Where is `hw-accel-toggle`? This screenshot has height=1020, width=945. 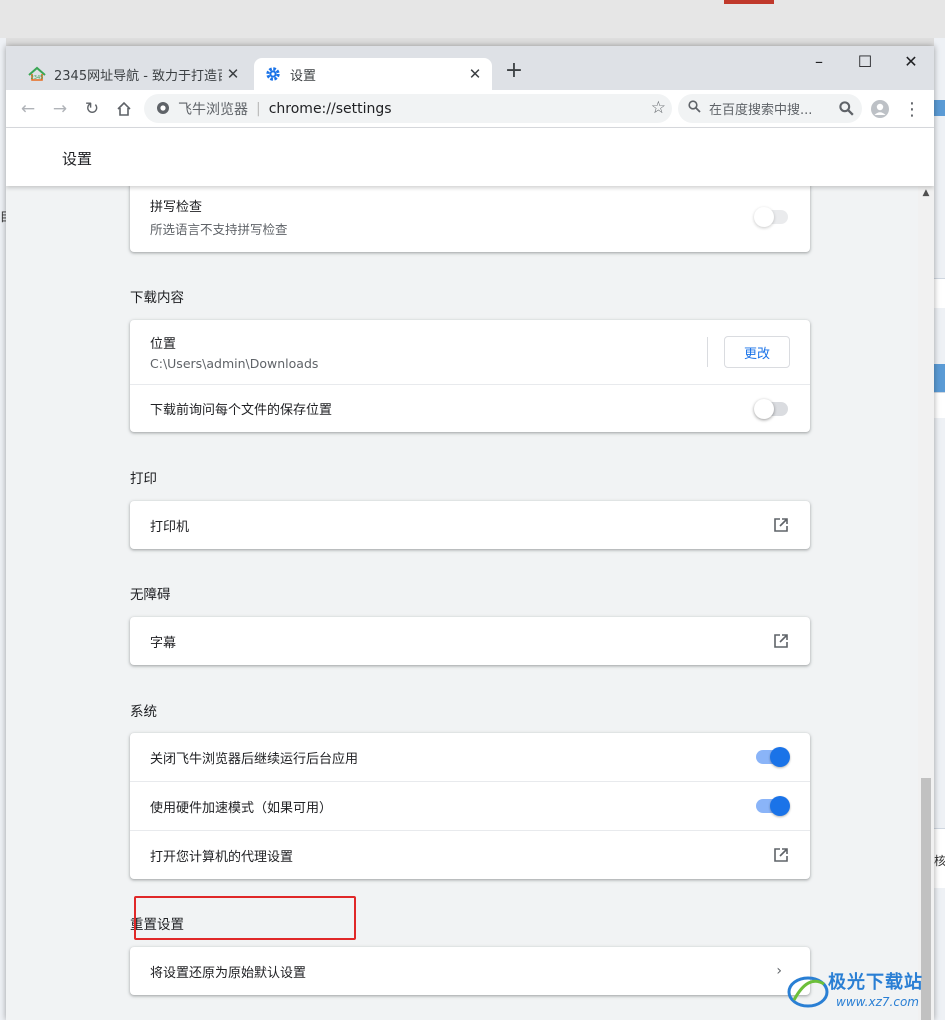 hw-accel-toggle is located at coordinates (773, 806).